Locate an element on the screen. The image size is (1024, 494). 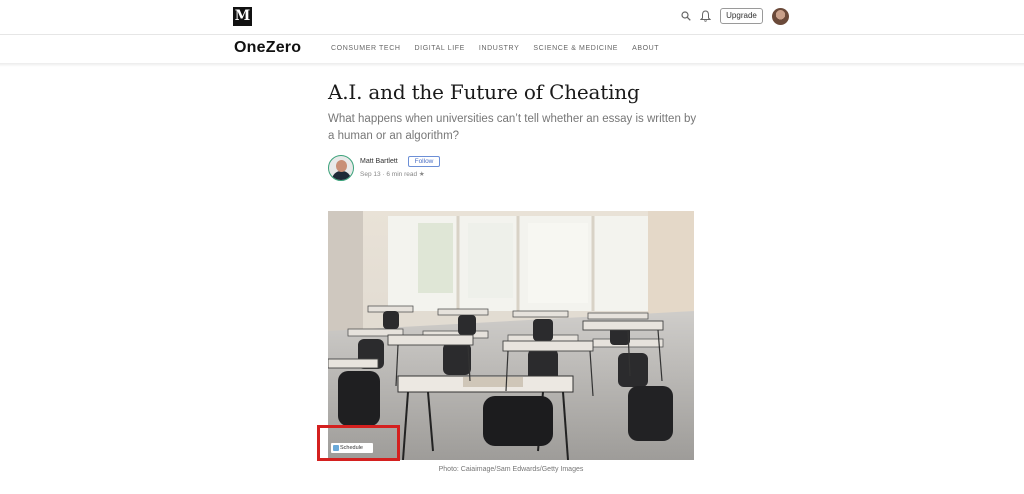
nav-item-consumer-tech: CONSUMER TECH is located at coordinates (366, 48).